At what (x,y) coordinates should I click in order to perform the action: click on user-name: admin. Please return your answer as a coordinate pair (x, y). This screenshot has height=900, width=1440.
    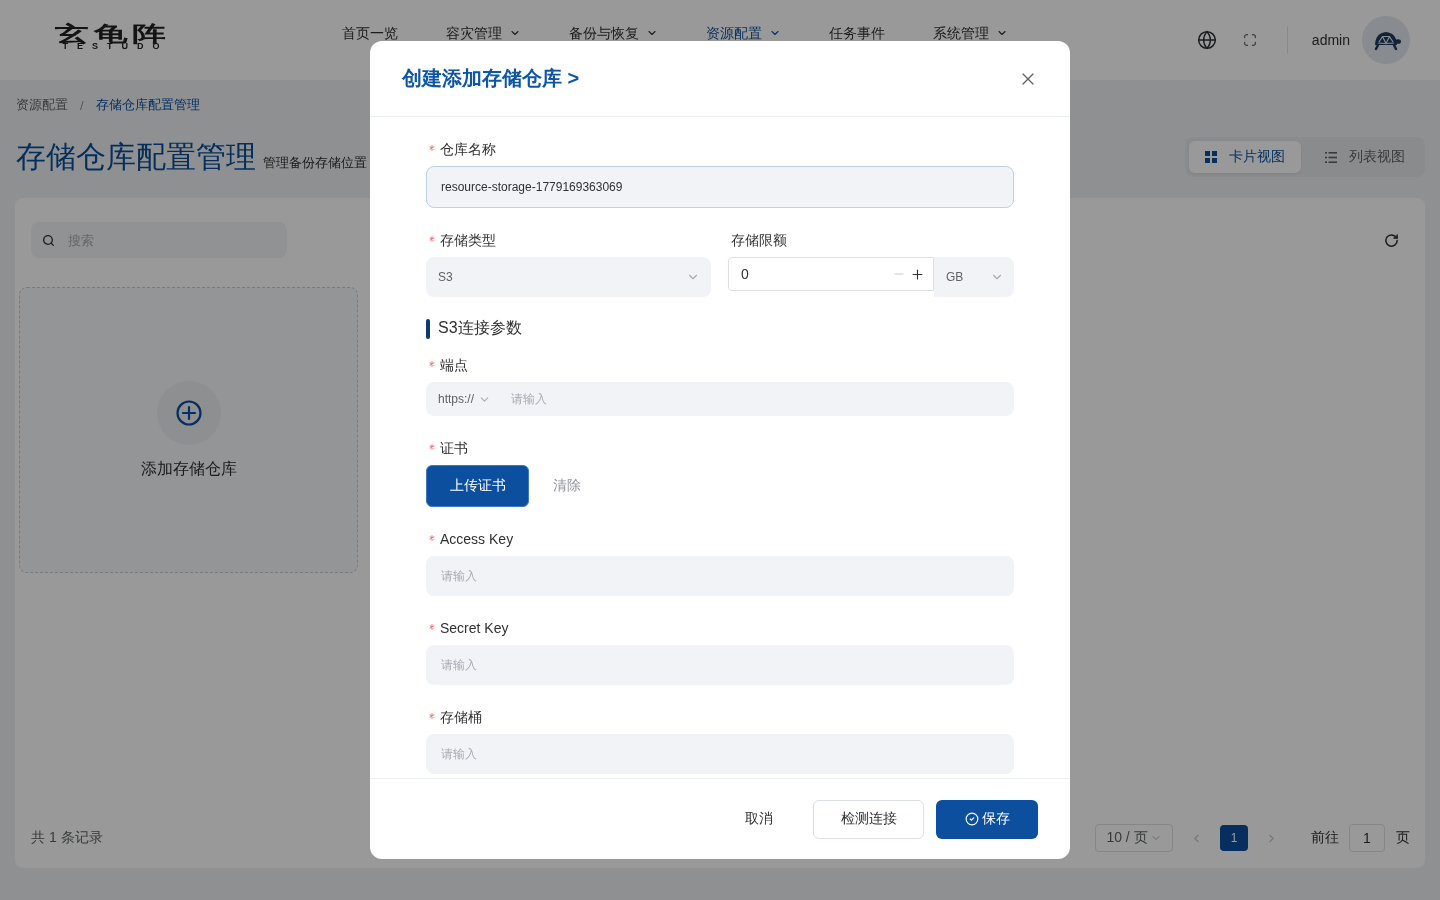
    Looking at the image, I should click on (1330, 40).